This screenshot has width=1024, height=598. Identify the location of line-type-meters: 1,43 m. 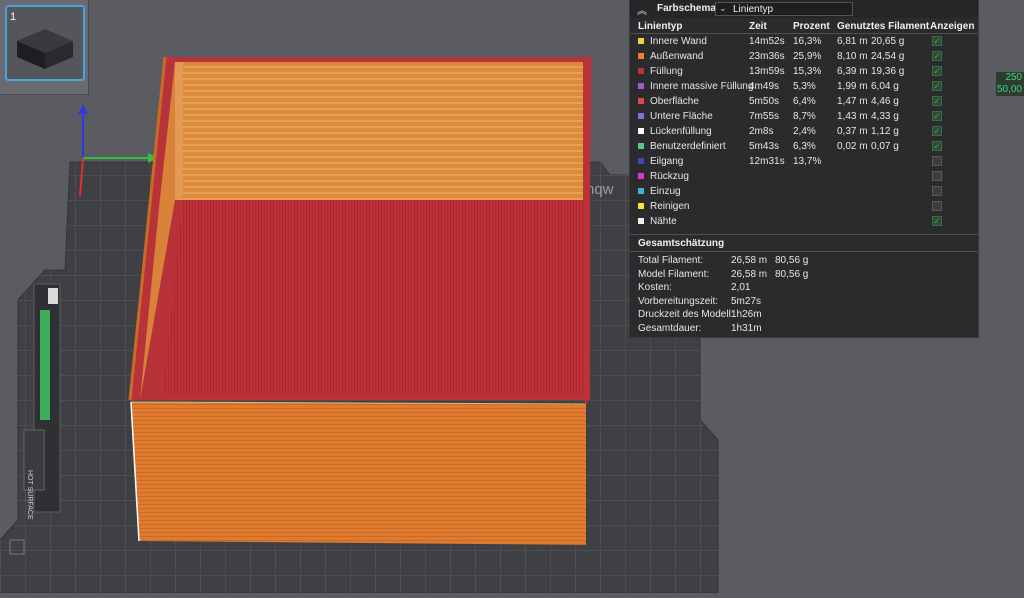
(852, 116).